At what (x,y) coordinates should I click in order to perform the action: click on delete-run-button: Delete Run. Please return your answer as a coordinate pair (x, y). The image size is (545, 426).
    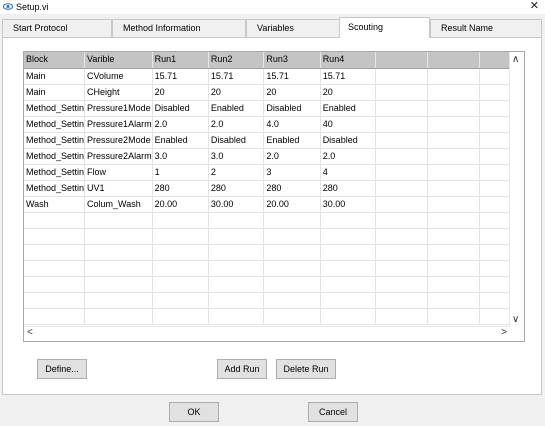
    Looking at the image, I should click on (306, 369).